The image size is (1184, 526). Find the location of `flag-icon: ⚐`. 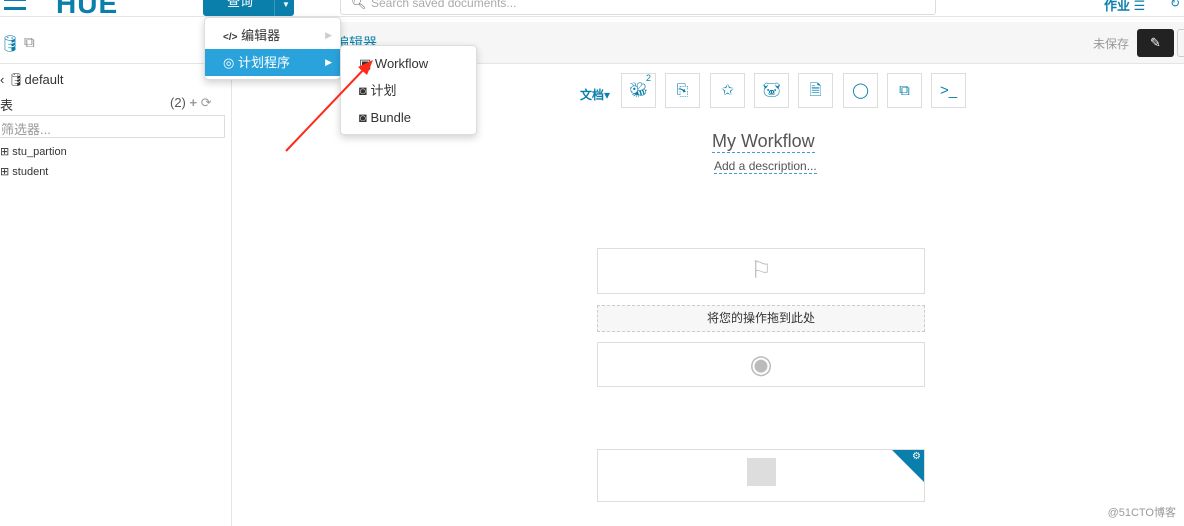

flag-icon: ⚐ is located at coordinates (761, 270).